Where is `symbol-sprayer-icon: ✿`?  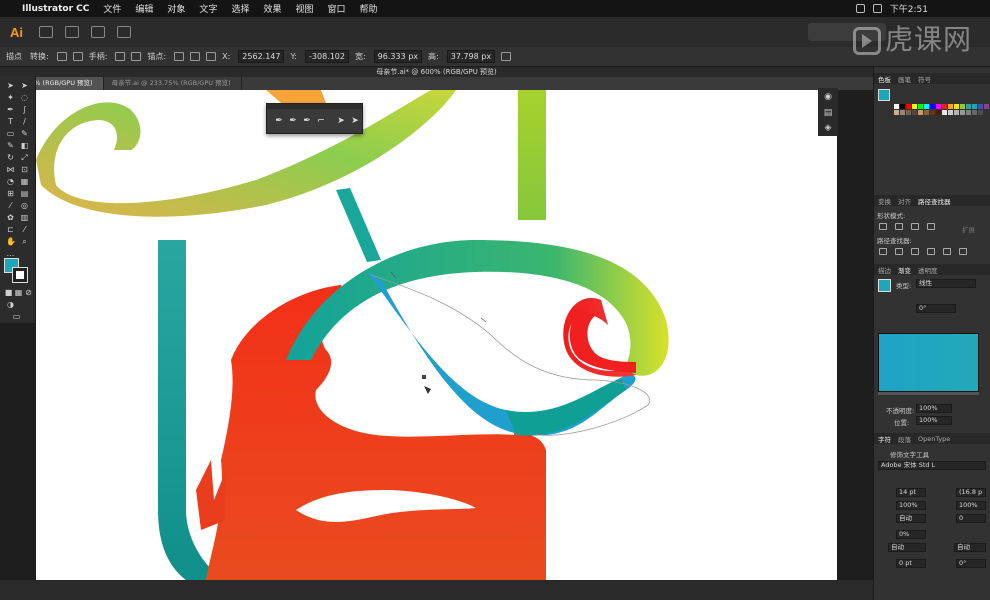 symbol-sprayer-icon: ✿ is located at coordinates (10, 217).